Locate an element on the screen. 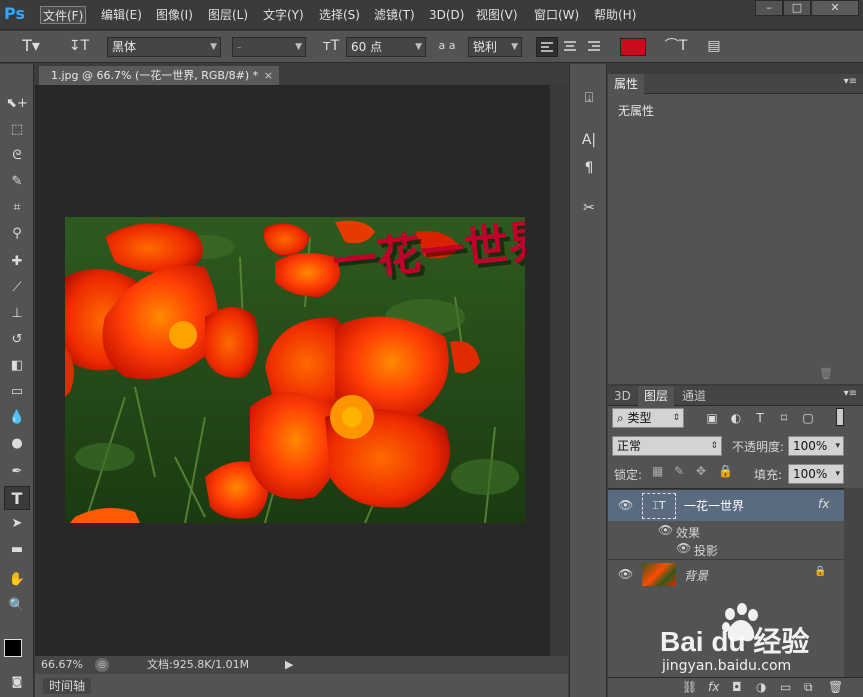 The width and height of the screenshot is (863, 697). font-style-select: - ▼ is located at coordinates (269, 47).